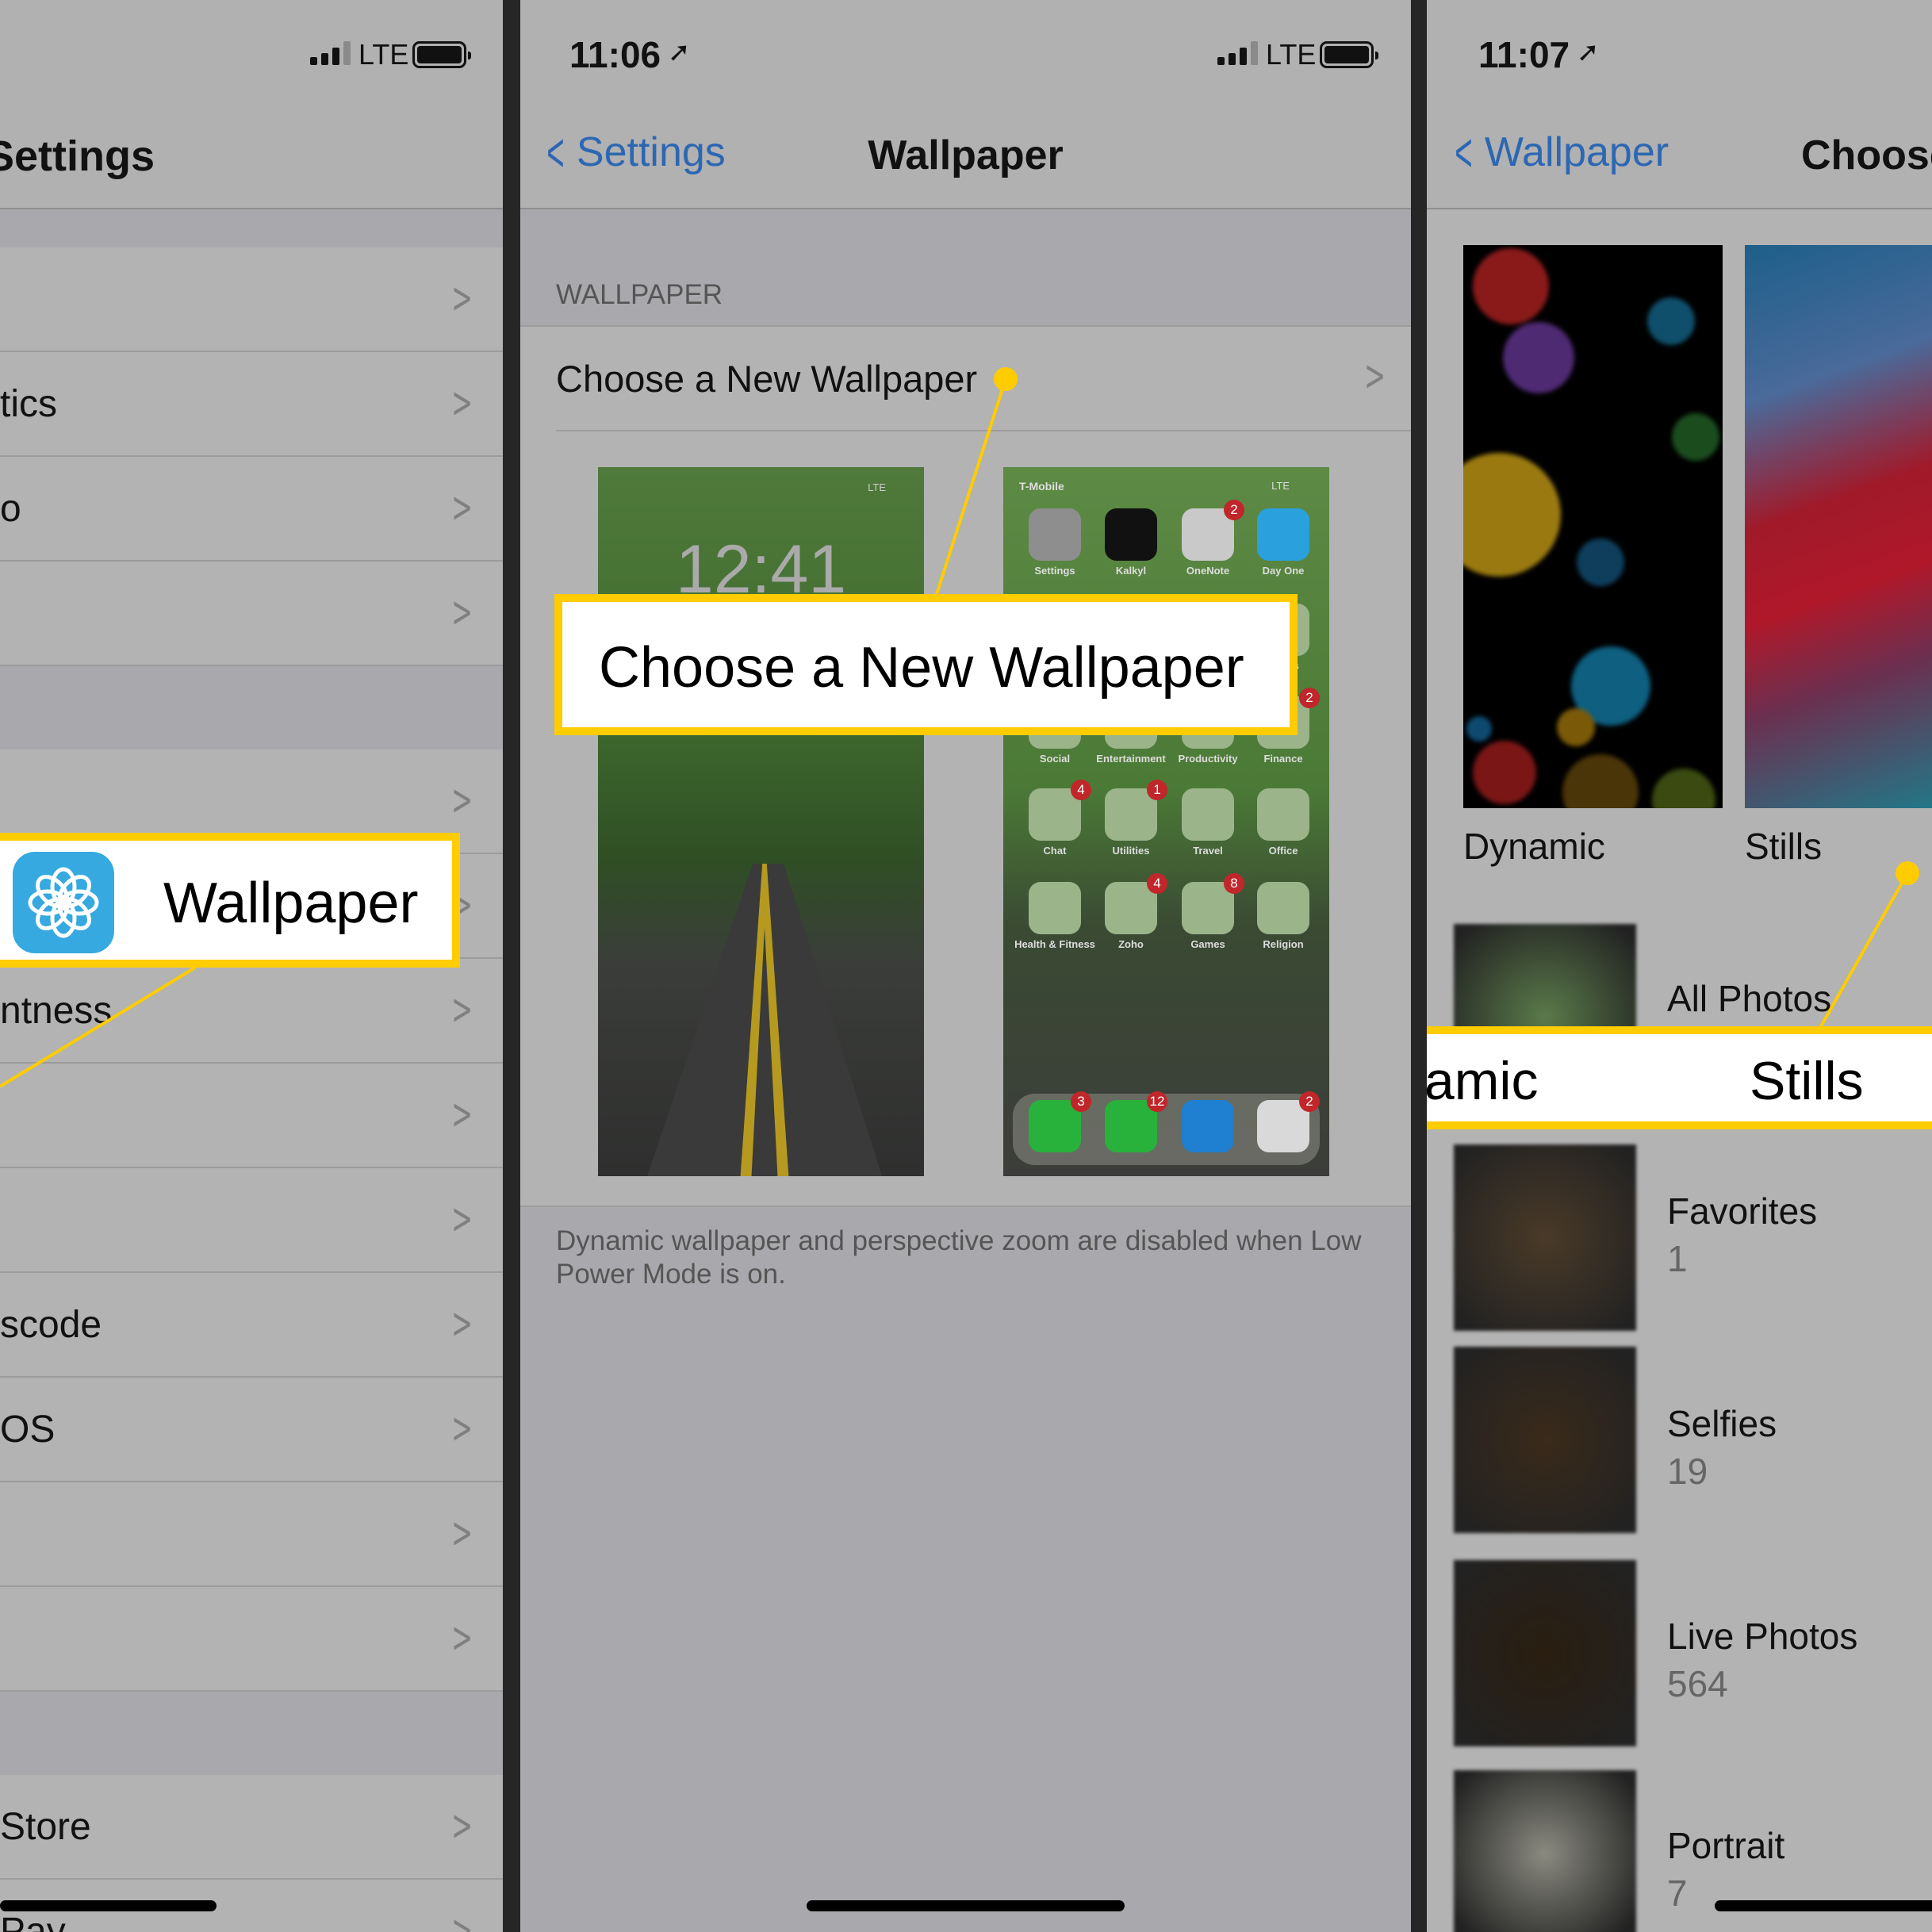 Image resolution: width=1932 pixels, height=1932 pixels. What do you see at coordinates (1131, 851) in the screenshot?
I see `app-label: Utilities` at bounding box center [1131, 851].